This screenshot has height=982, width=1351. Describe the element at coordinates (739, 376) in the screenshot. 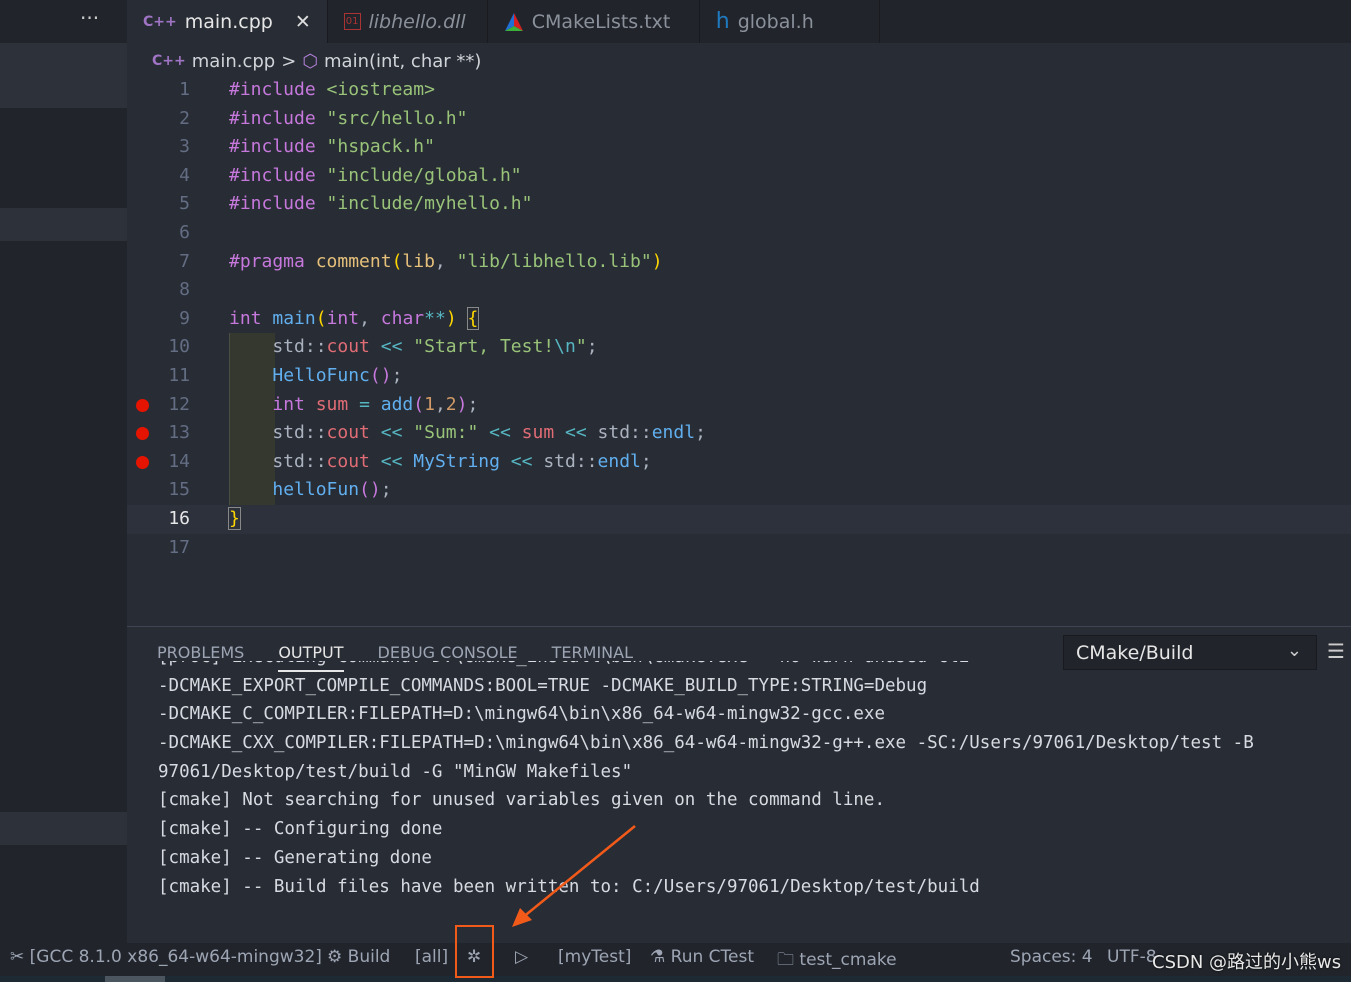

I see `code-line: 11 HelloFunc();` at that location.